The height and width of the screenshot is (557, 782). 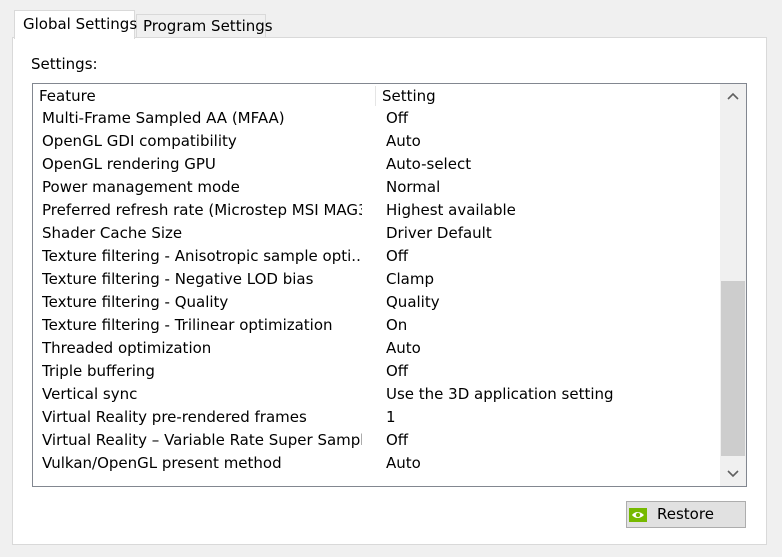 What do you see at coordinates (410, 279) in the screenshot?
I see `setting-cell: Clamp` at bounding box center [410, 279].